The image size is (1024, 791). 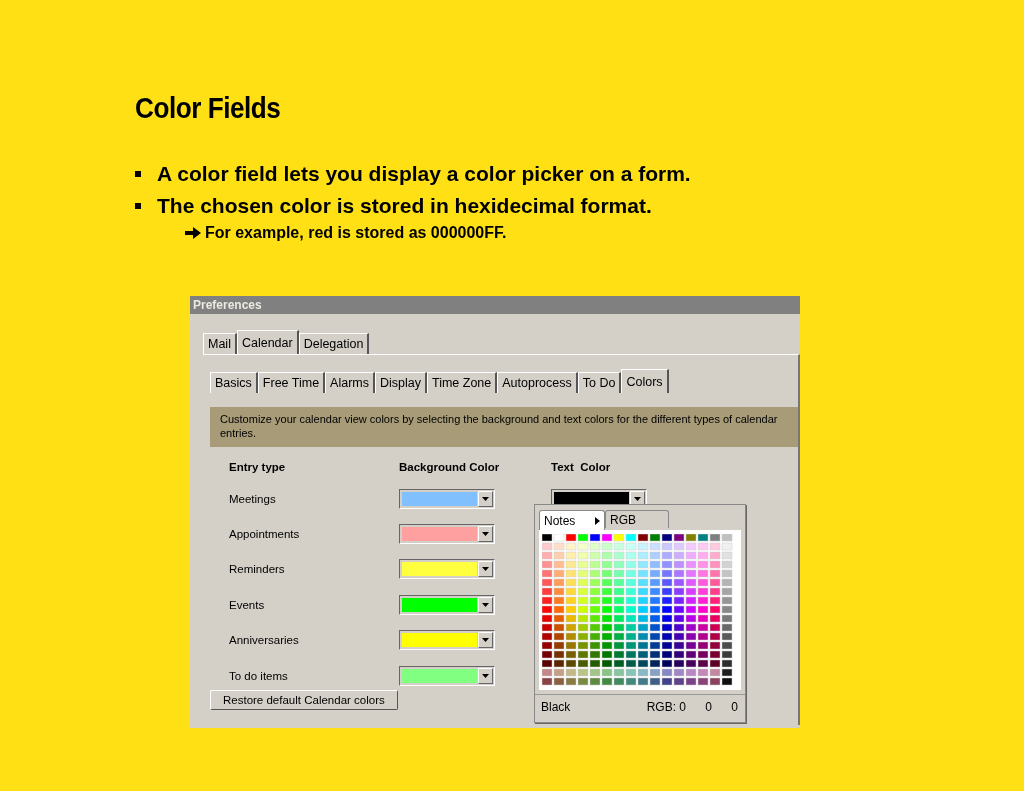 I want to click on tab: To Do, so click(x=599, y=382).